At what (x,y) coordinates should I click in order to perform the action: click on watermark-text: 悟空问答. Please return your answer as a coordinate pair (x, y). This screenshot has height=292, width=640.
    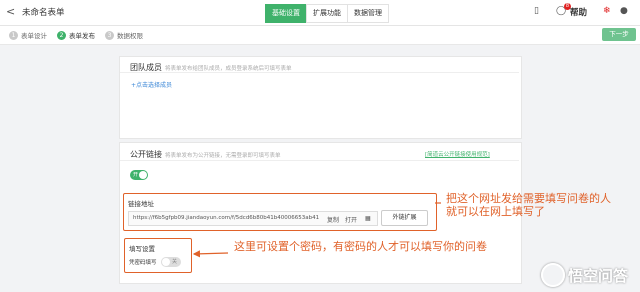
    Looking at the image, I should click on (598, 275).